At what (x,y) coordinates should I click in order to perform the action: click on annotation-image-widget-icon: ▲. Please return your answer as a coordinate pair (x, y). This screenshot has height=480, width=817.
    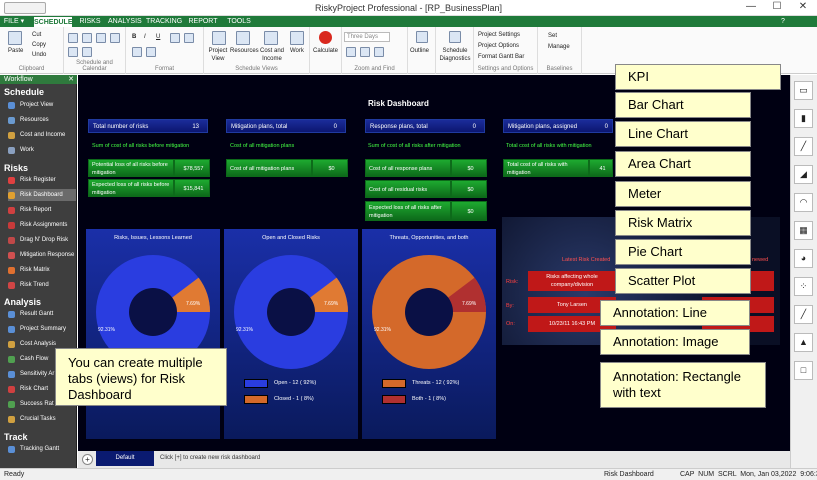
    Looking at the image, I should click on (803, 342).